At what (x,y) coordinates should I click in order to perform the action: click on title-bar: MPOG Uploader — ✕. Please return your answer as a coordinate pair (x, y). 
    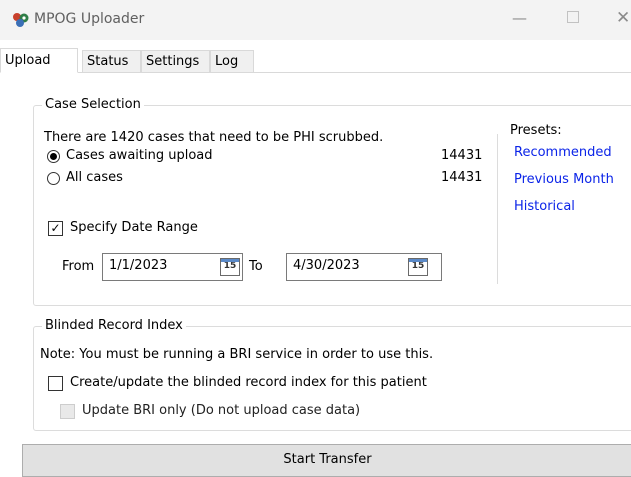
    Looking at the image, I should click on (315, 20).